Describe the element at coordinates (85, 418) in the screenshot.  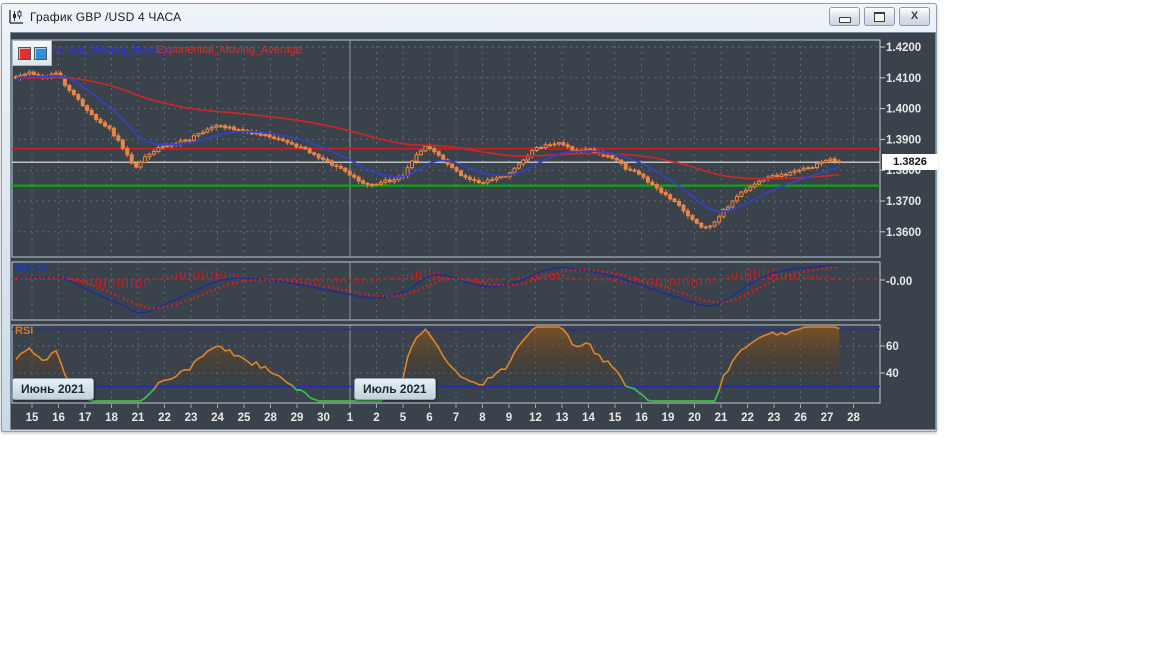
I see `x-axis-label: 17` at that location.